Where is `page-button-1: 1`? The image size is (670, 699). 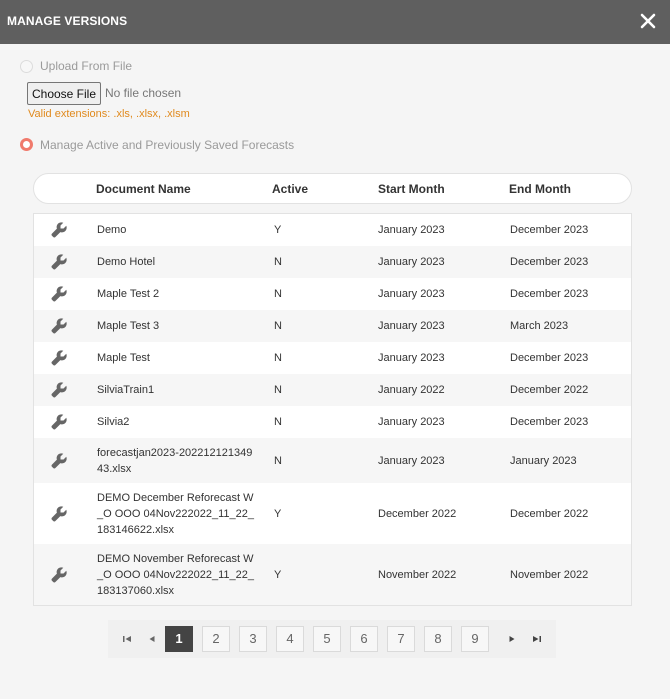
page-button-1: 1 is located at coordinates (179, 639).